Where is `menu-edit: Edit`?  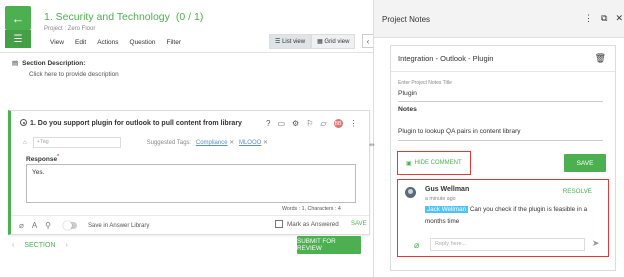 menu-edit: Edit is located at coordinates (80, 42).